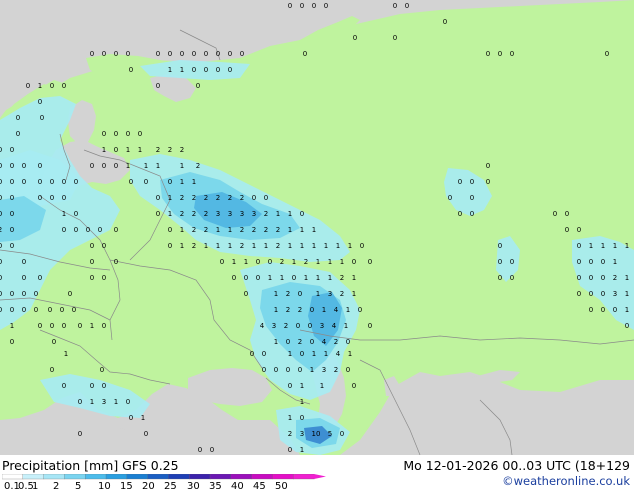 Image resolution: width=634 pixels, height=490 pixels. I want to click on colorbar-swatches, so click(164, 477).